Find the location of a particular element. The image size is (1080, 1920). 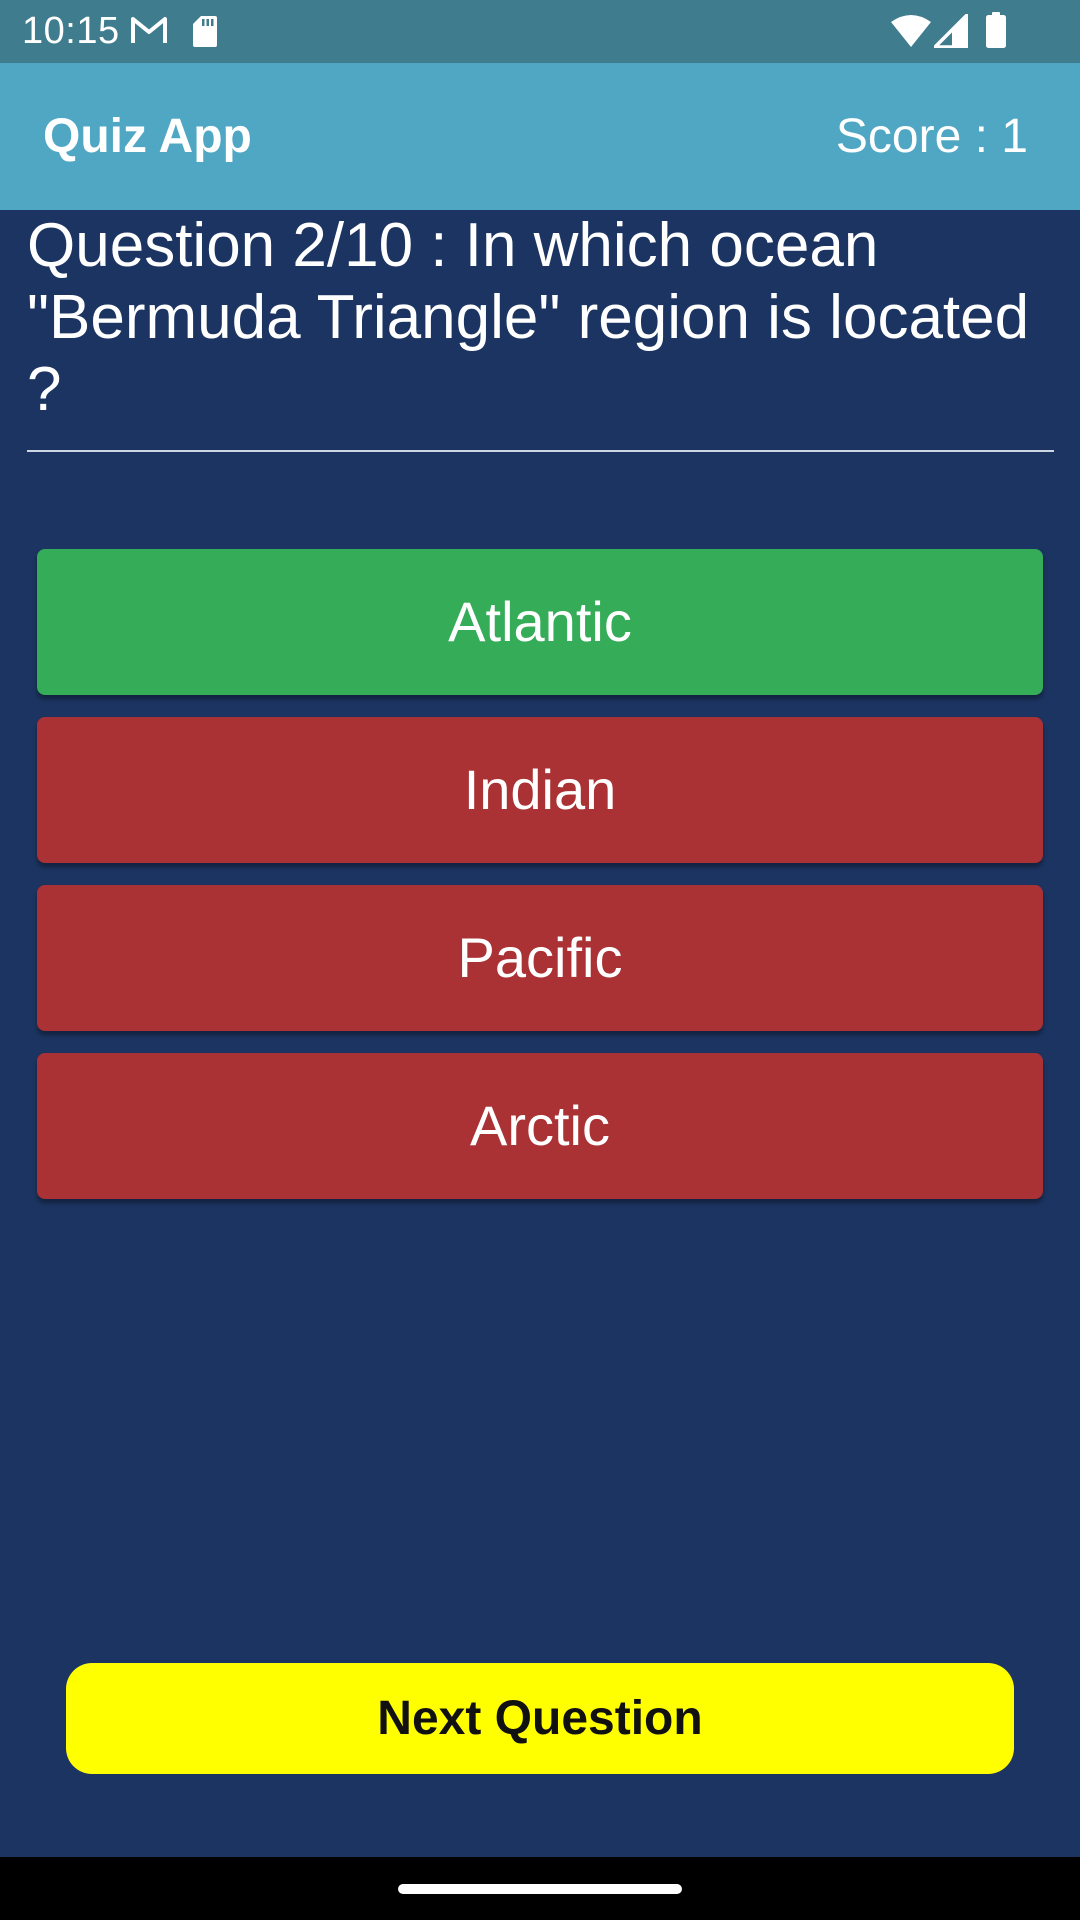

option-indian: Indian is located at coordinates (540, 790).